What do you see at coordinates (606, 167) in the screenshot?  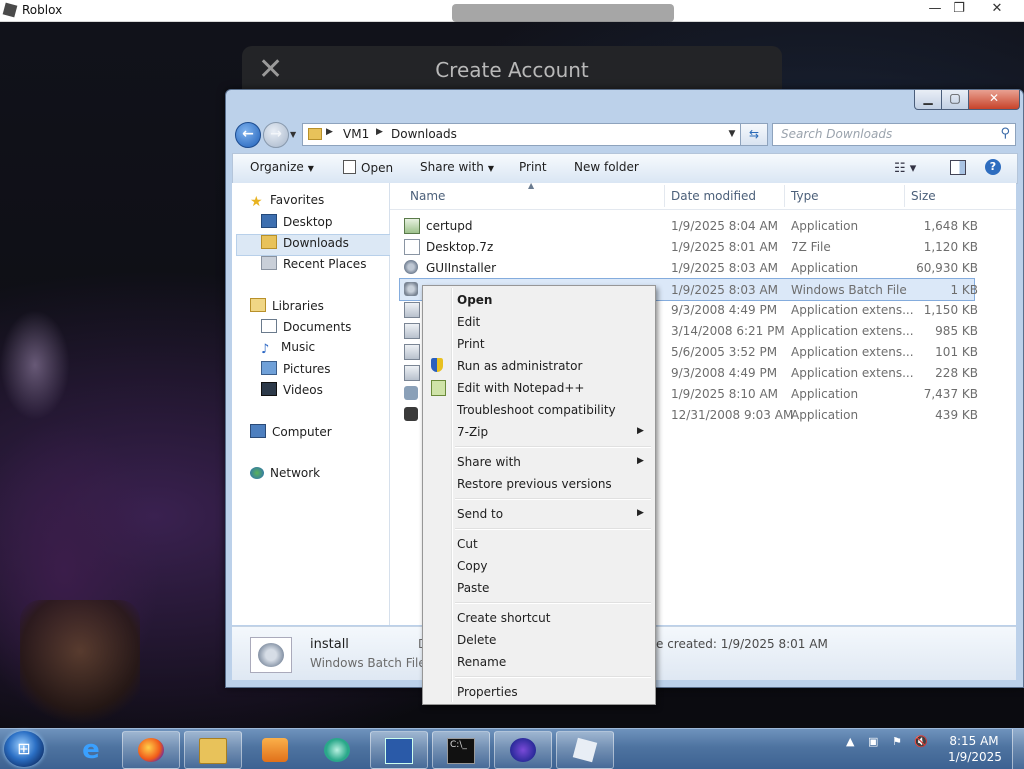 I see `new-folder-button: New folder` at bounding box center [606, 167].